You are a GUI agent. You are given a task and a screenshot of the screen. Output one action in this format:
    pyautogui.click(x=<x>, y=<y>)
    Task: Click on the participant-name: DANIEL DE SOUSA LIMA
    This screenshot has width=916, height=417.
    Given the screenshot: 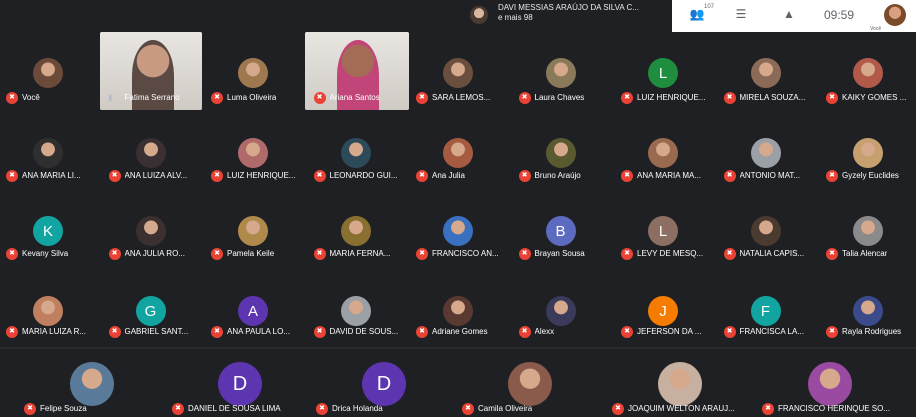 What is the action you would take?
    pyautogui.click(x=234, y=408)
    